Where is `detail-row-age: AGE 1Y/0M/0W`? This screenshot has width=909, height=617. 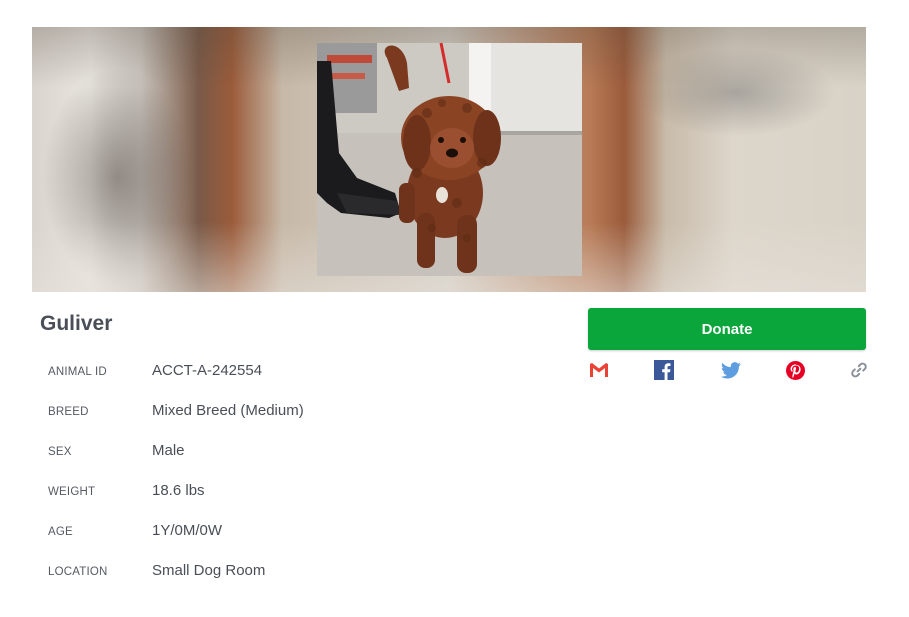
detail-row-age: AGE 1Y/0M/0W is located at coordinates (248, 542).